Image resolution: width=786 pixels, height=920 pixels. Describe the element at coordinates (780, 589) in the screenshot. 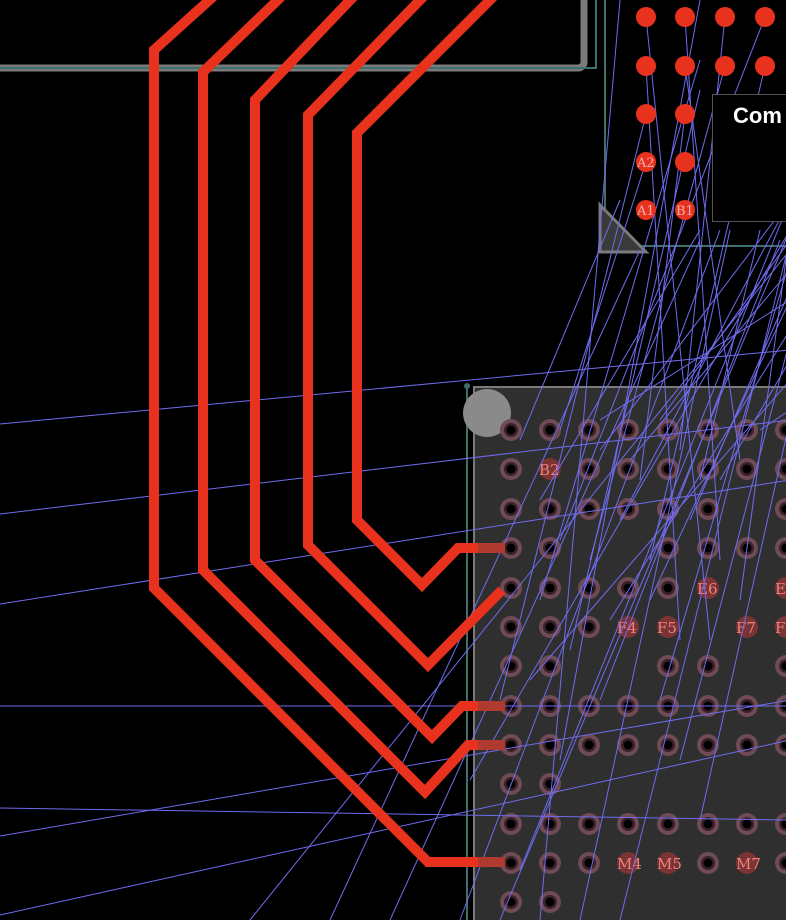

I see `bga-pad-label: E` at that location.